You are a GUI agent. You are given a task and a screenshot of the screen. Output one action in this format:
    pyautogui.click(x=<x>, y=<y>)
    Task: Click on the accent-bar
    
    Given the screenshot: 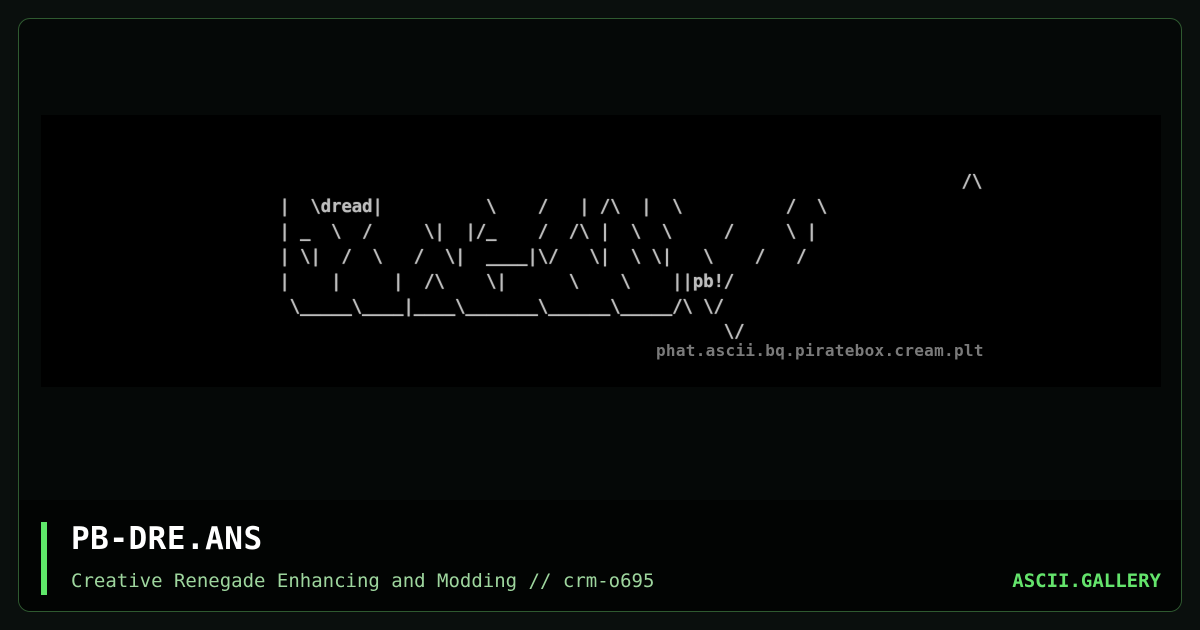 What is the action you would take?
    pyautogui.click(x=44, y=558)
    